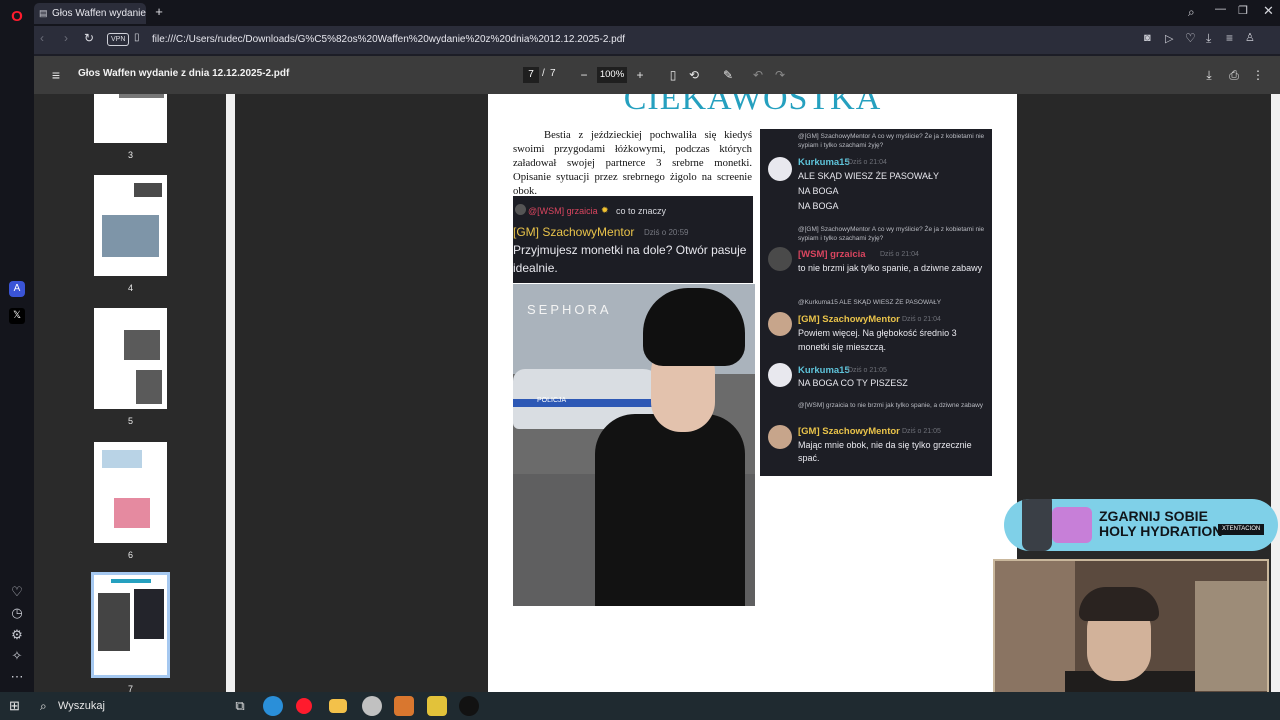 The image size is (1280, 720). Describe the element at coordinates (849, 431) in the screenshot. I see `author-name: [GM] SzachowyMentor` at that location.